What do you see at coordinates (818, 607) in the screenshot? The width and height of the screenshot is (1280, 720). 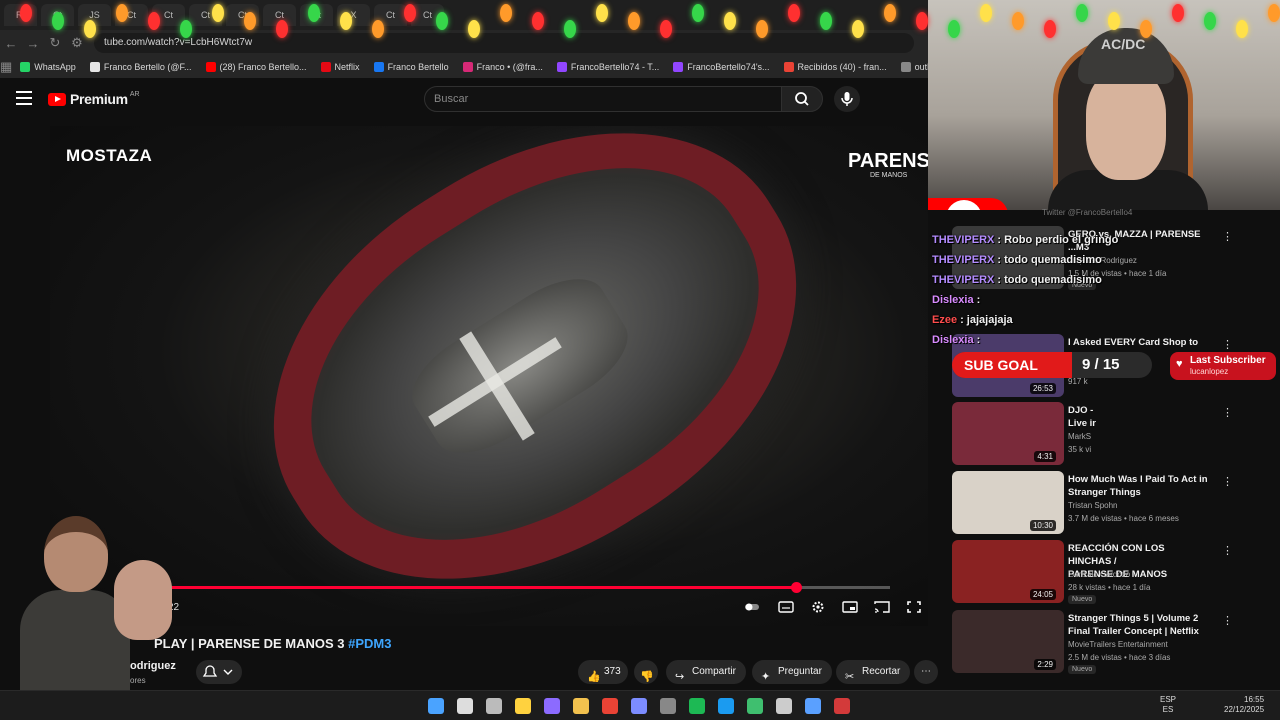 I see `settings-gear-icon` at bounding box center [818, 607].